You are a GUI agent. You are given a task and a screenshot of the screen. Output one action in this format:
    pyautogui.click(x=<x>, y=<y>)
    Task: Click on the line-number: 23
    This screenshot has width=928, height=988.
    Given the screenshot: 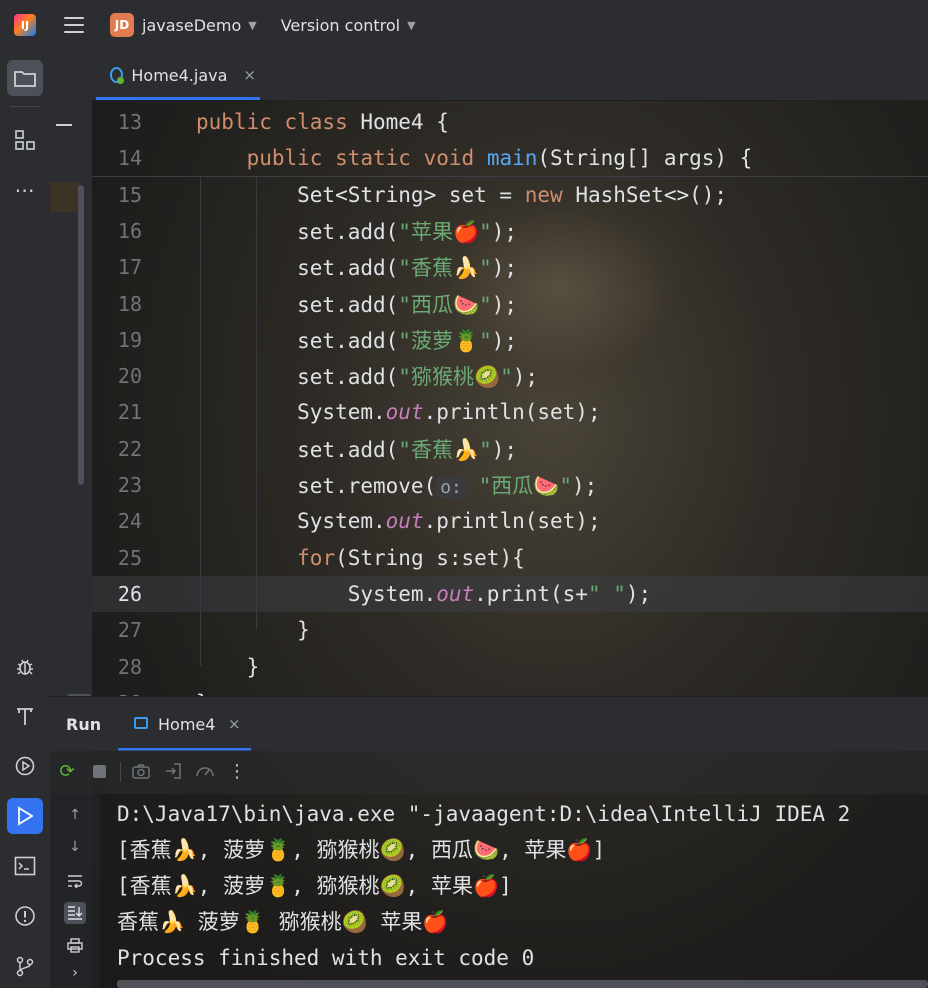 What is the action you would take?
    pyautogui.click(x=129, y=485)
    